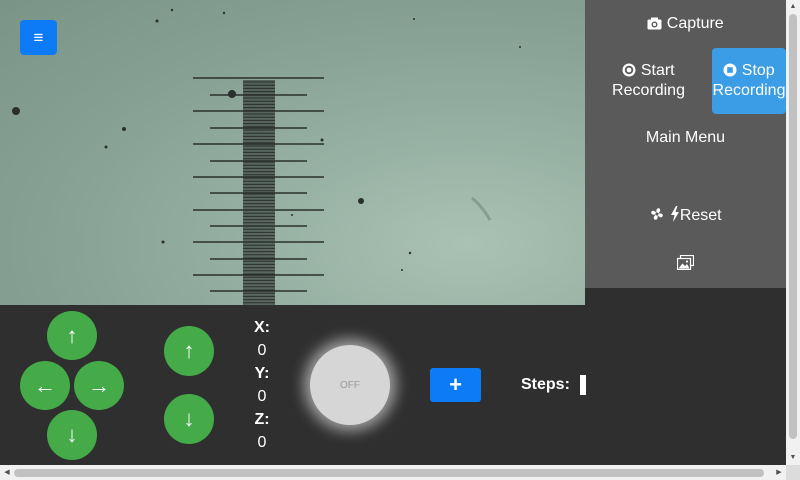 Image resolution: width=800 pixels, height=480 pixels. I want to click on horizontal-scrollbar: ◀ ▶, so click(393, 472).